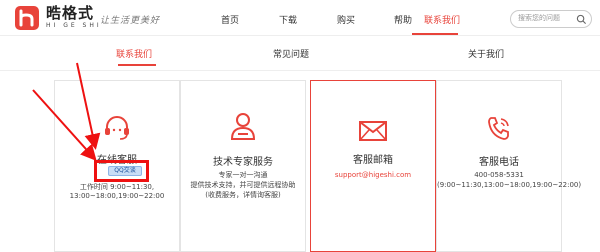  What do you see at coordinates (288, 19) in the screenshot?
I see `nav-download: 下载` at bounding box center [288, 19].